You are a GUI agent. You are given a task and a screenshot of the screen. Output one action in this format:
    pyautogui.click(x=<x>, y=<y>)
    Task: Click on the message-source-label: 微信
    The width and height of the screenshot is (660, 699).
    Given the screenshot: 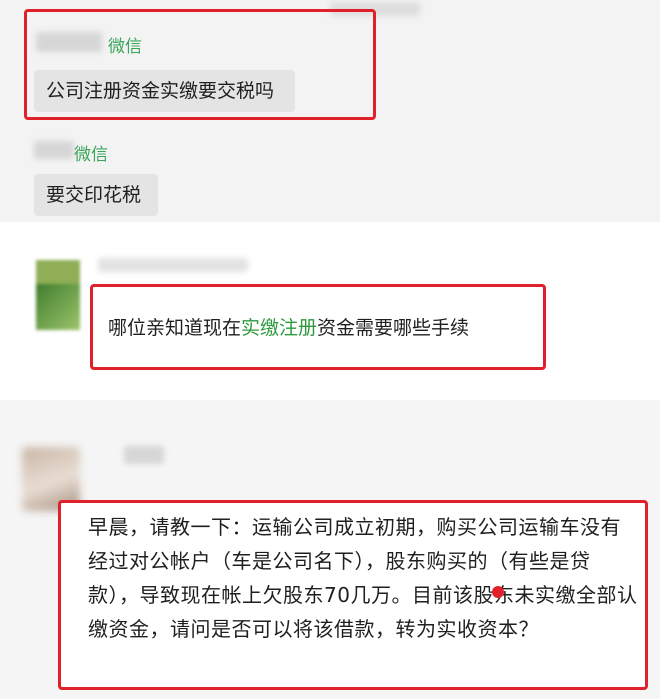 What is the action you would take?
    pyautogui.click(x=91, y=155)
    